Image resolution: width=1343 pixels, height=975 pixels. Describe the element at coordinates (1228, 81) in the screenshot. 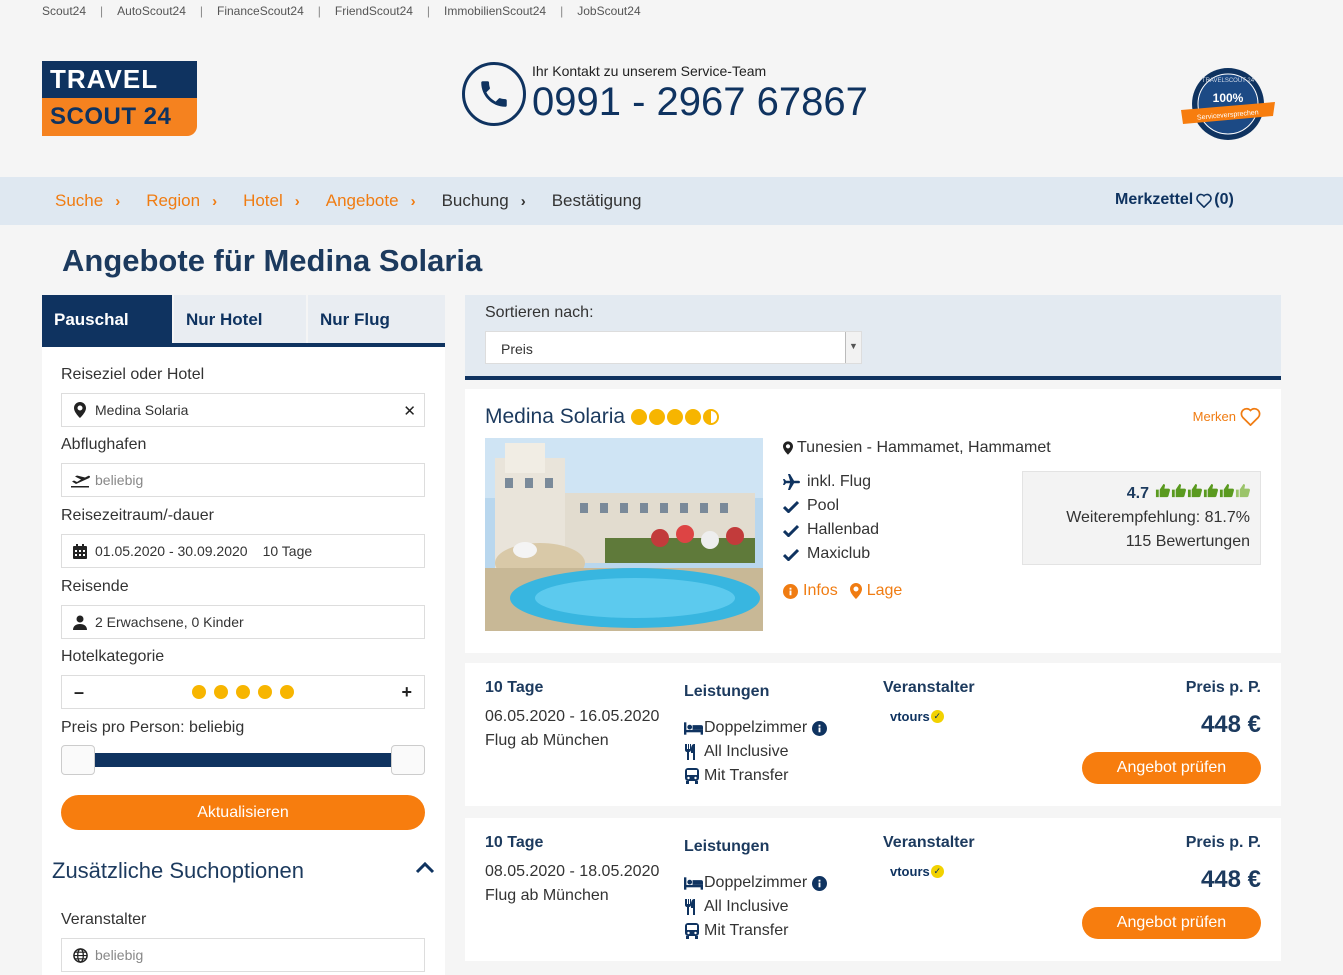

I see `seal-brand: TRAVELSCOUT 24` at that location.